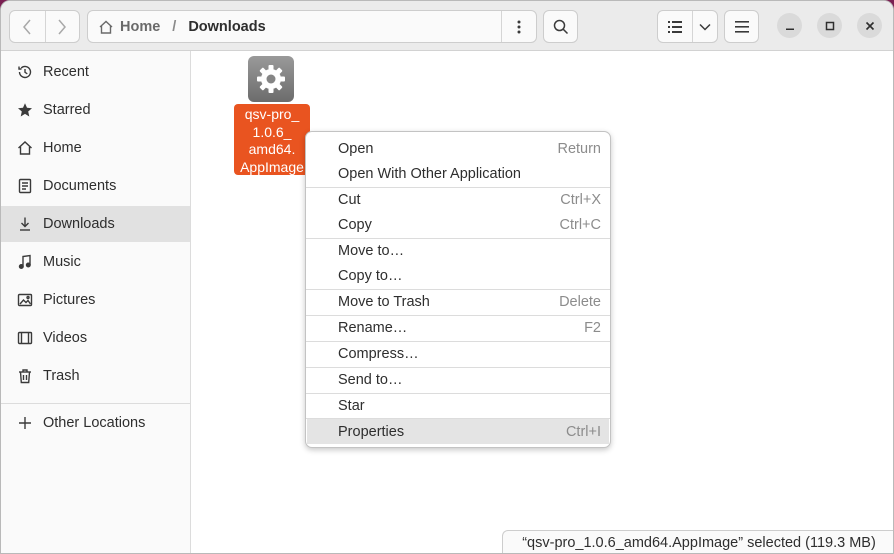 The width and height of the screenshot is (894, 554). I want to click on sidebar-item-pictures: Pictures, so click(95, 300).